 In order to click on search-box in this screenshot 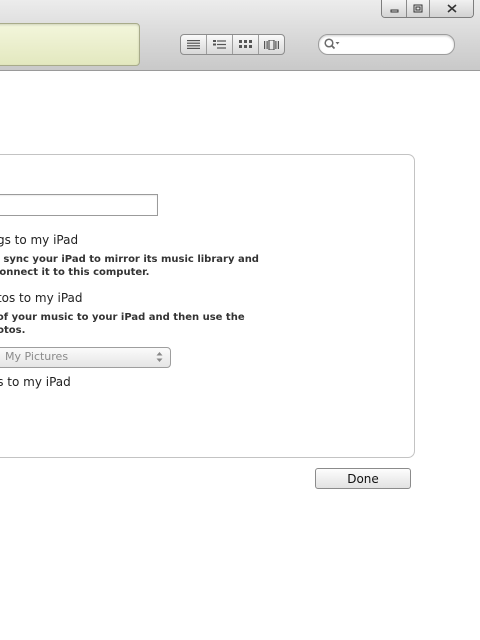, I will do `click(386, 44)`.